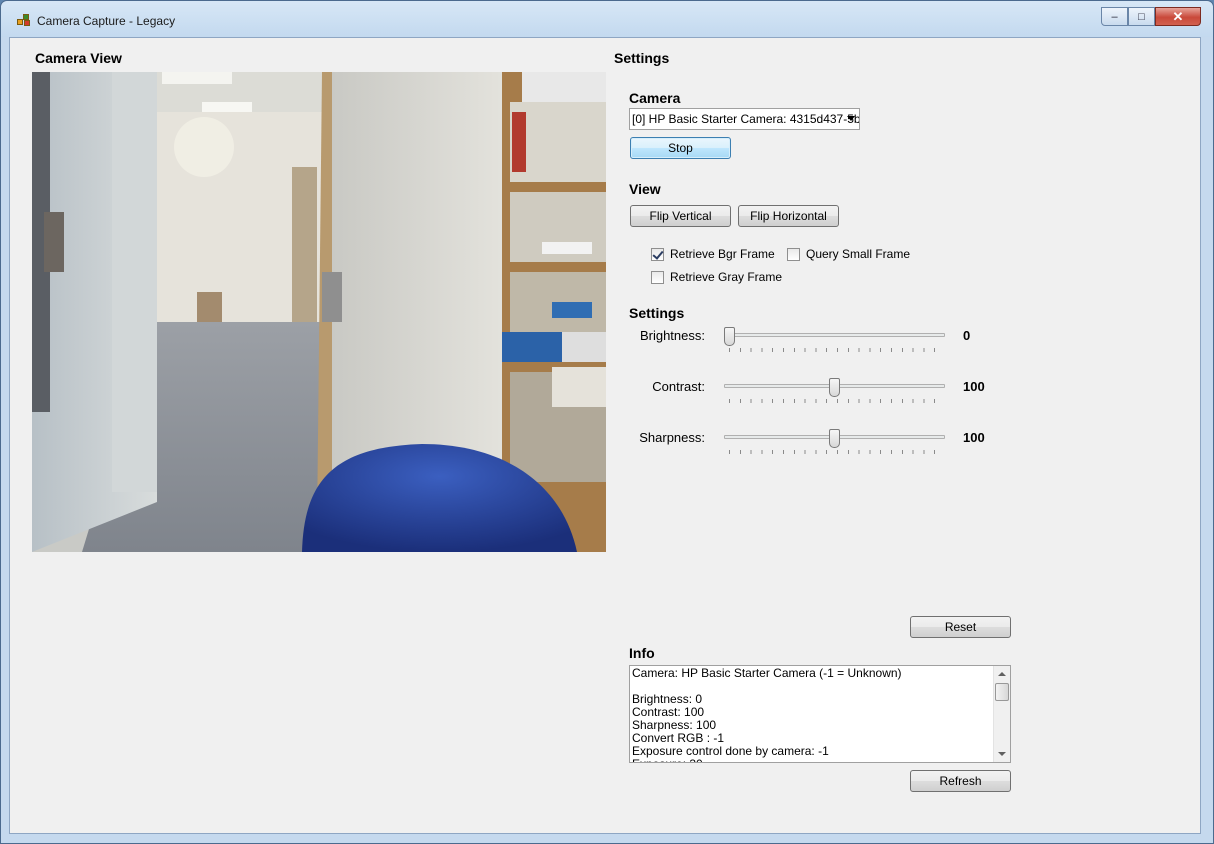  I want to click on chevron-down-icon, so click(851, 118).